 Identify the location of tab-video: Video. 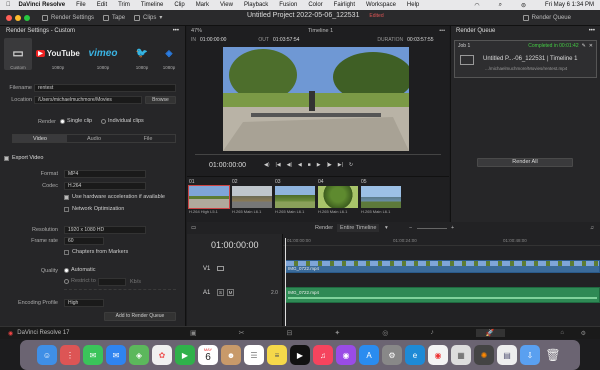
(40, 138).